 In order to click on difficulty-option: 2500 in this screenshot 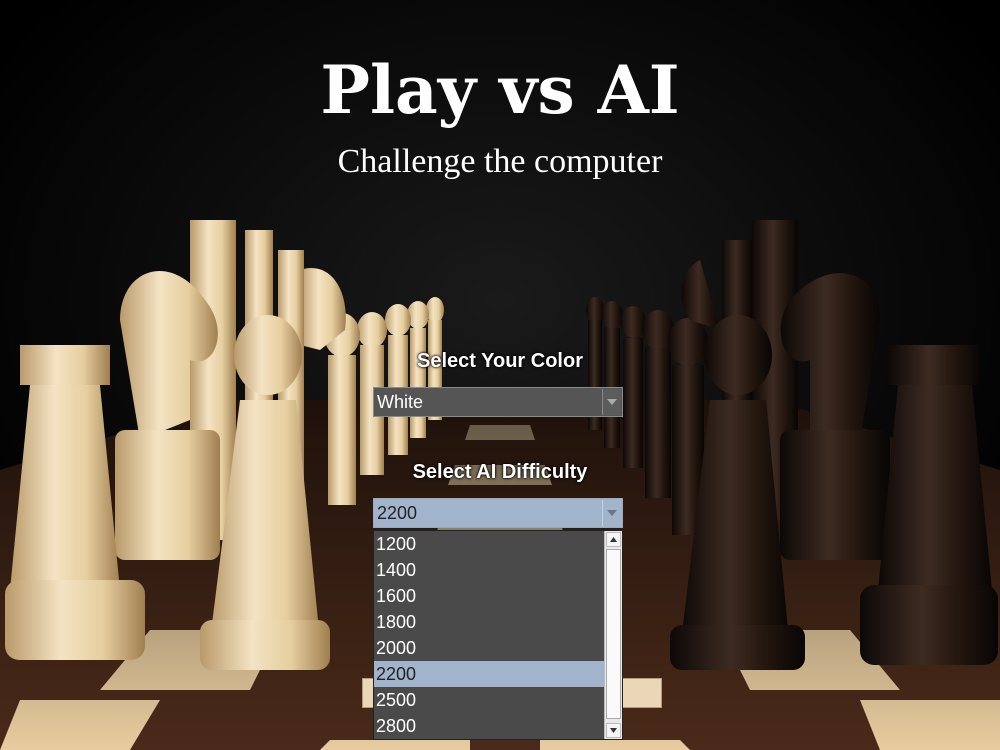, I will do `click(490, 700)`.